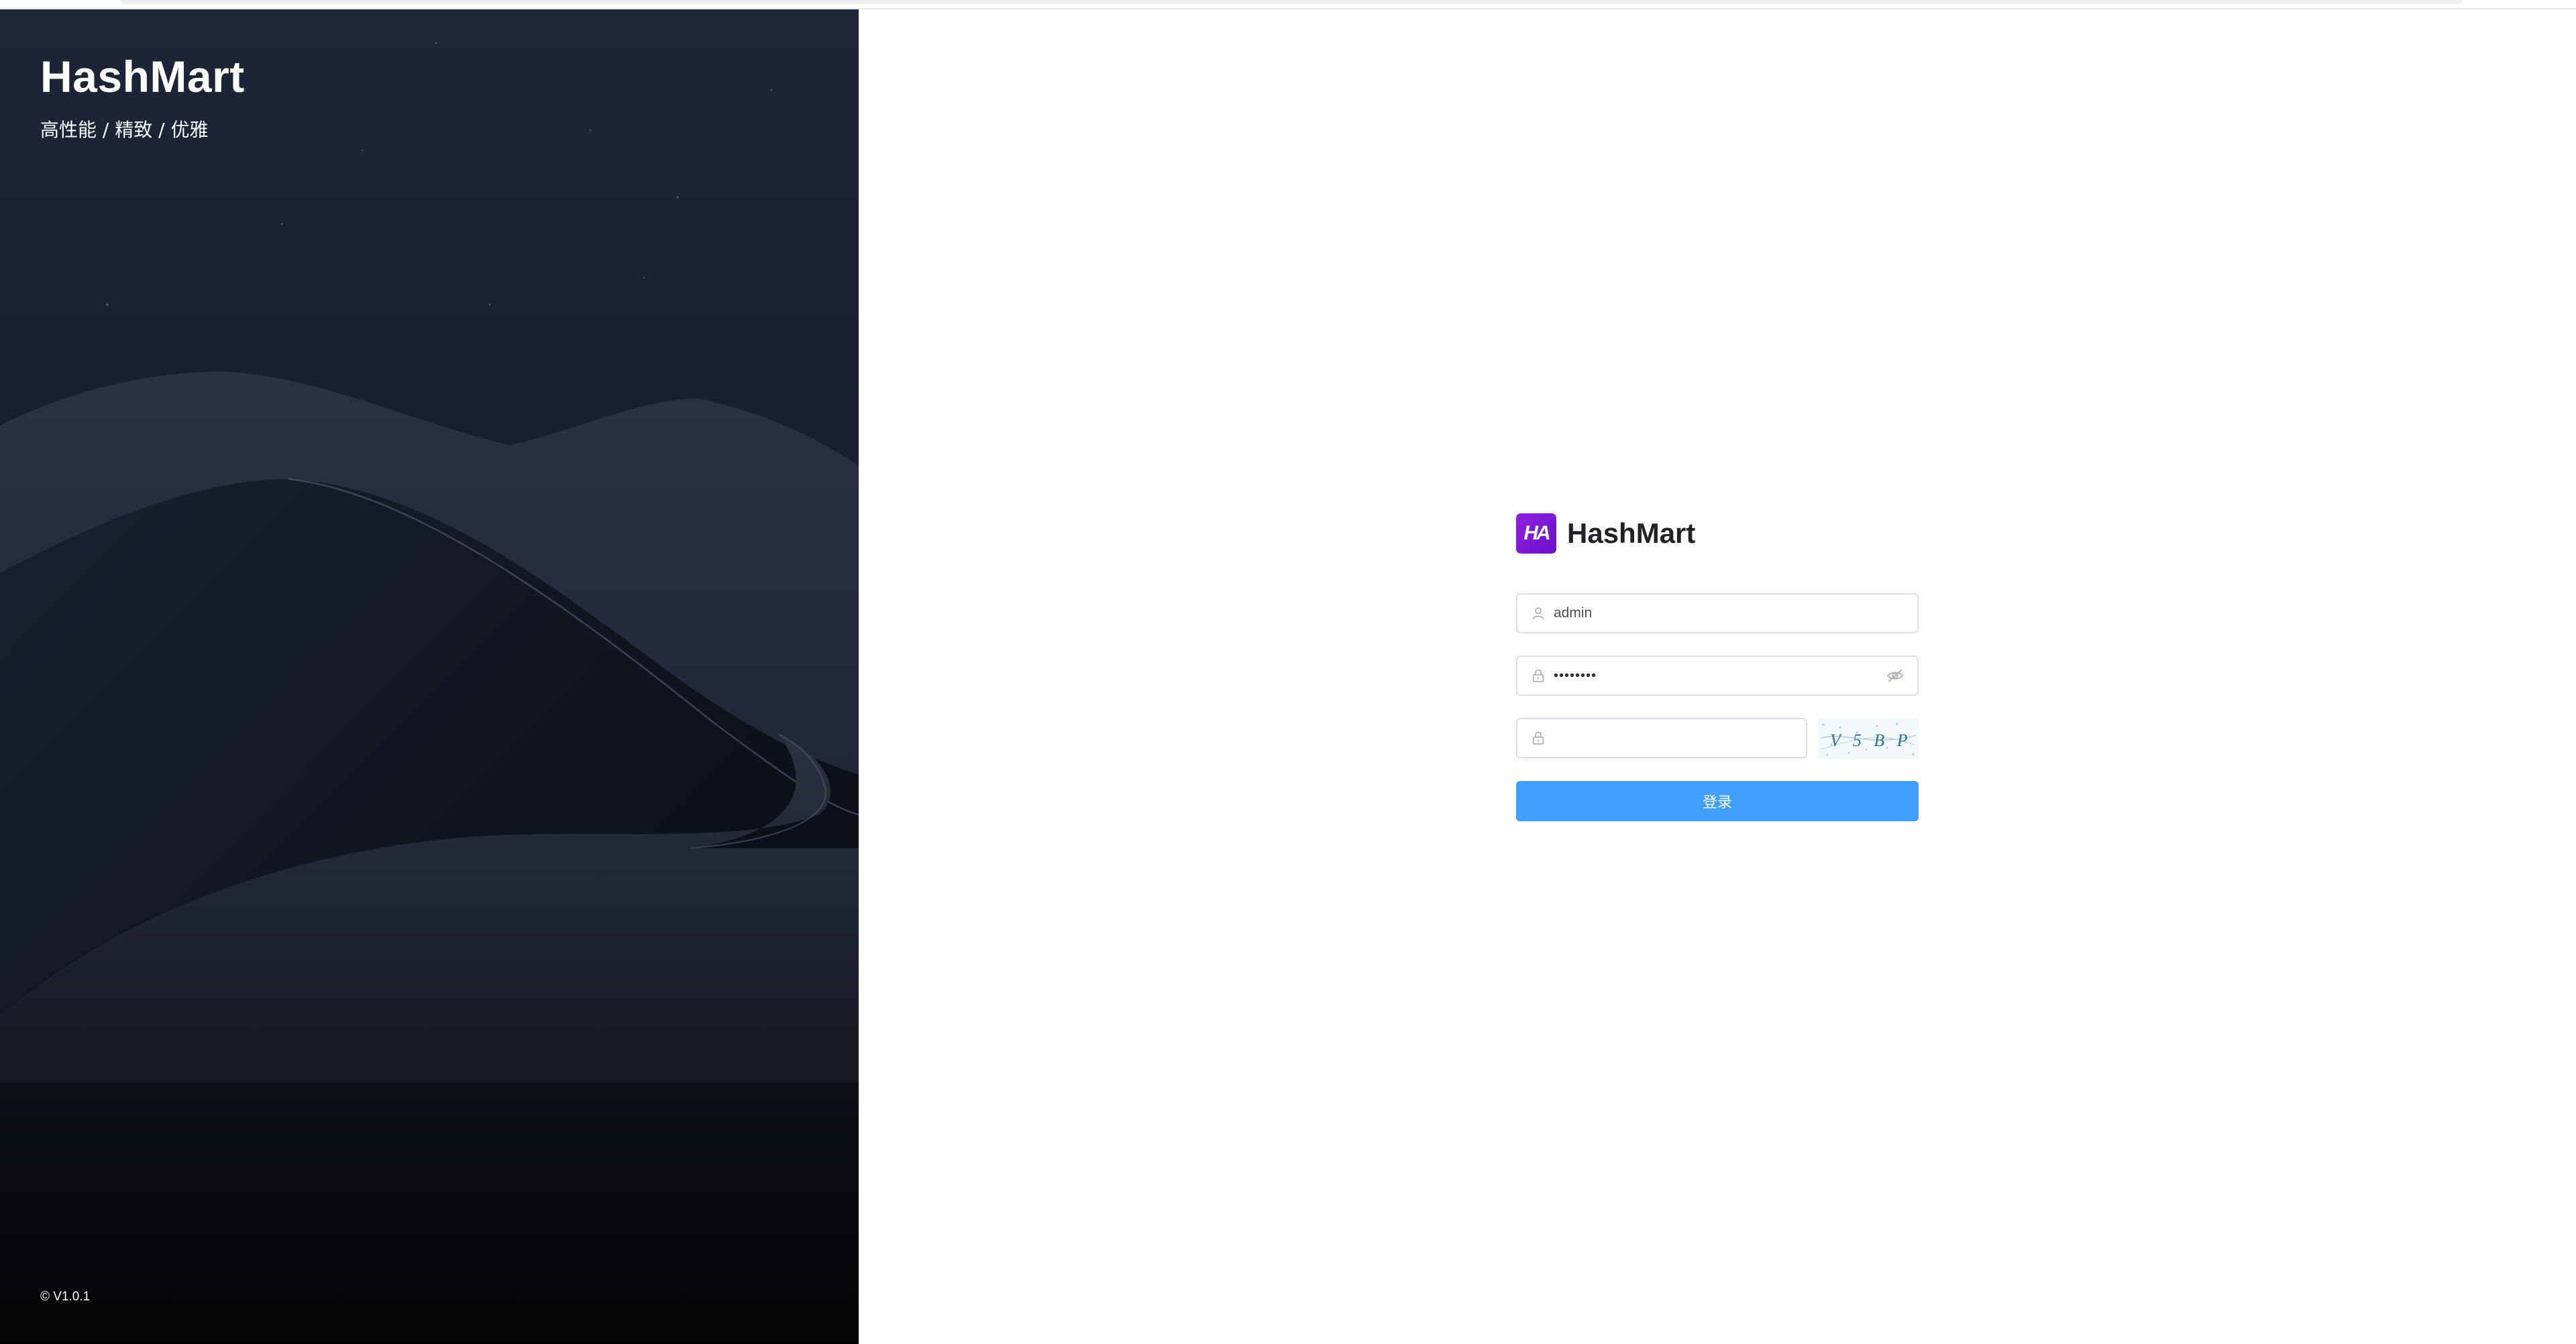 The height and width of the screenshot is (1344, 2576). What do you see at coordinates (1717, 613) in the screenshot?
I see `username-field: admin` at bounding box center [1717, 613].